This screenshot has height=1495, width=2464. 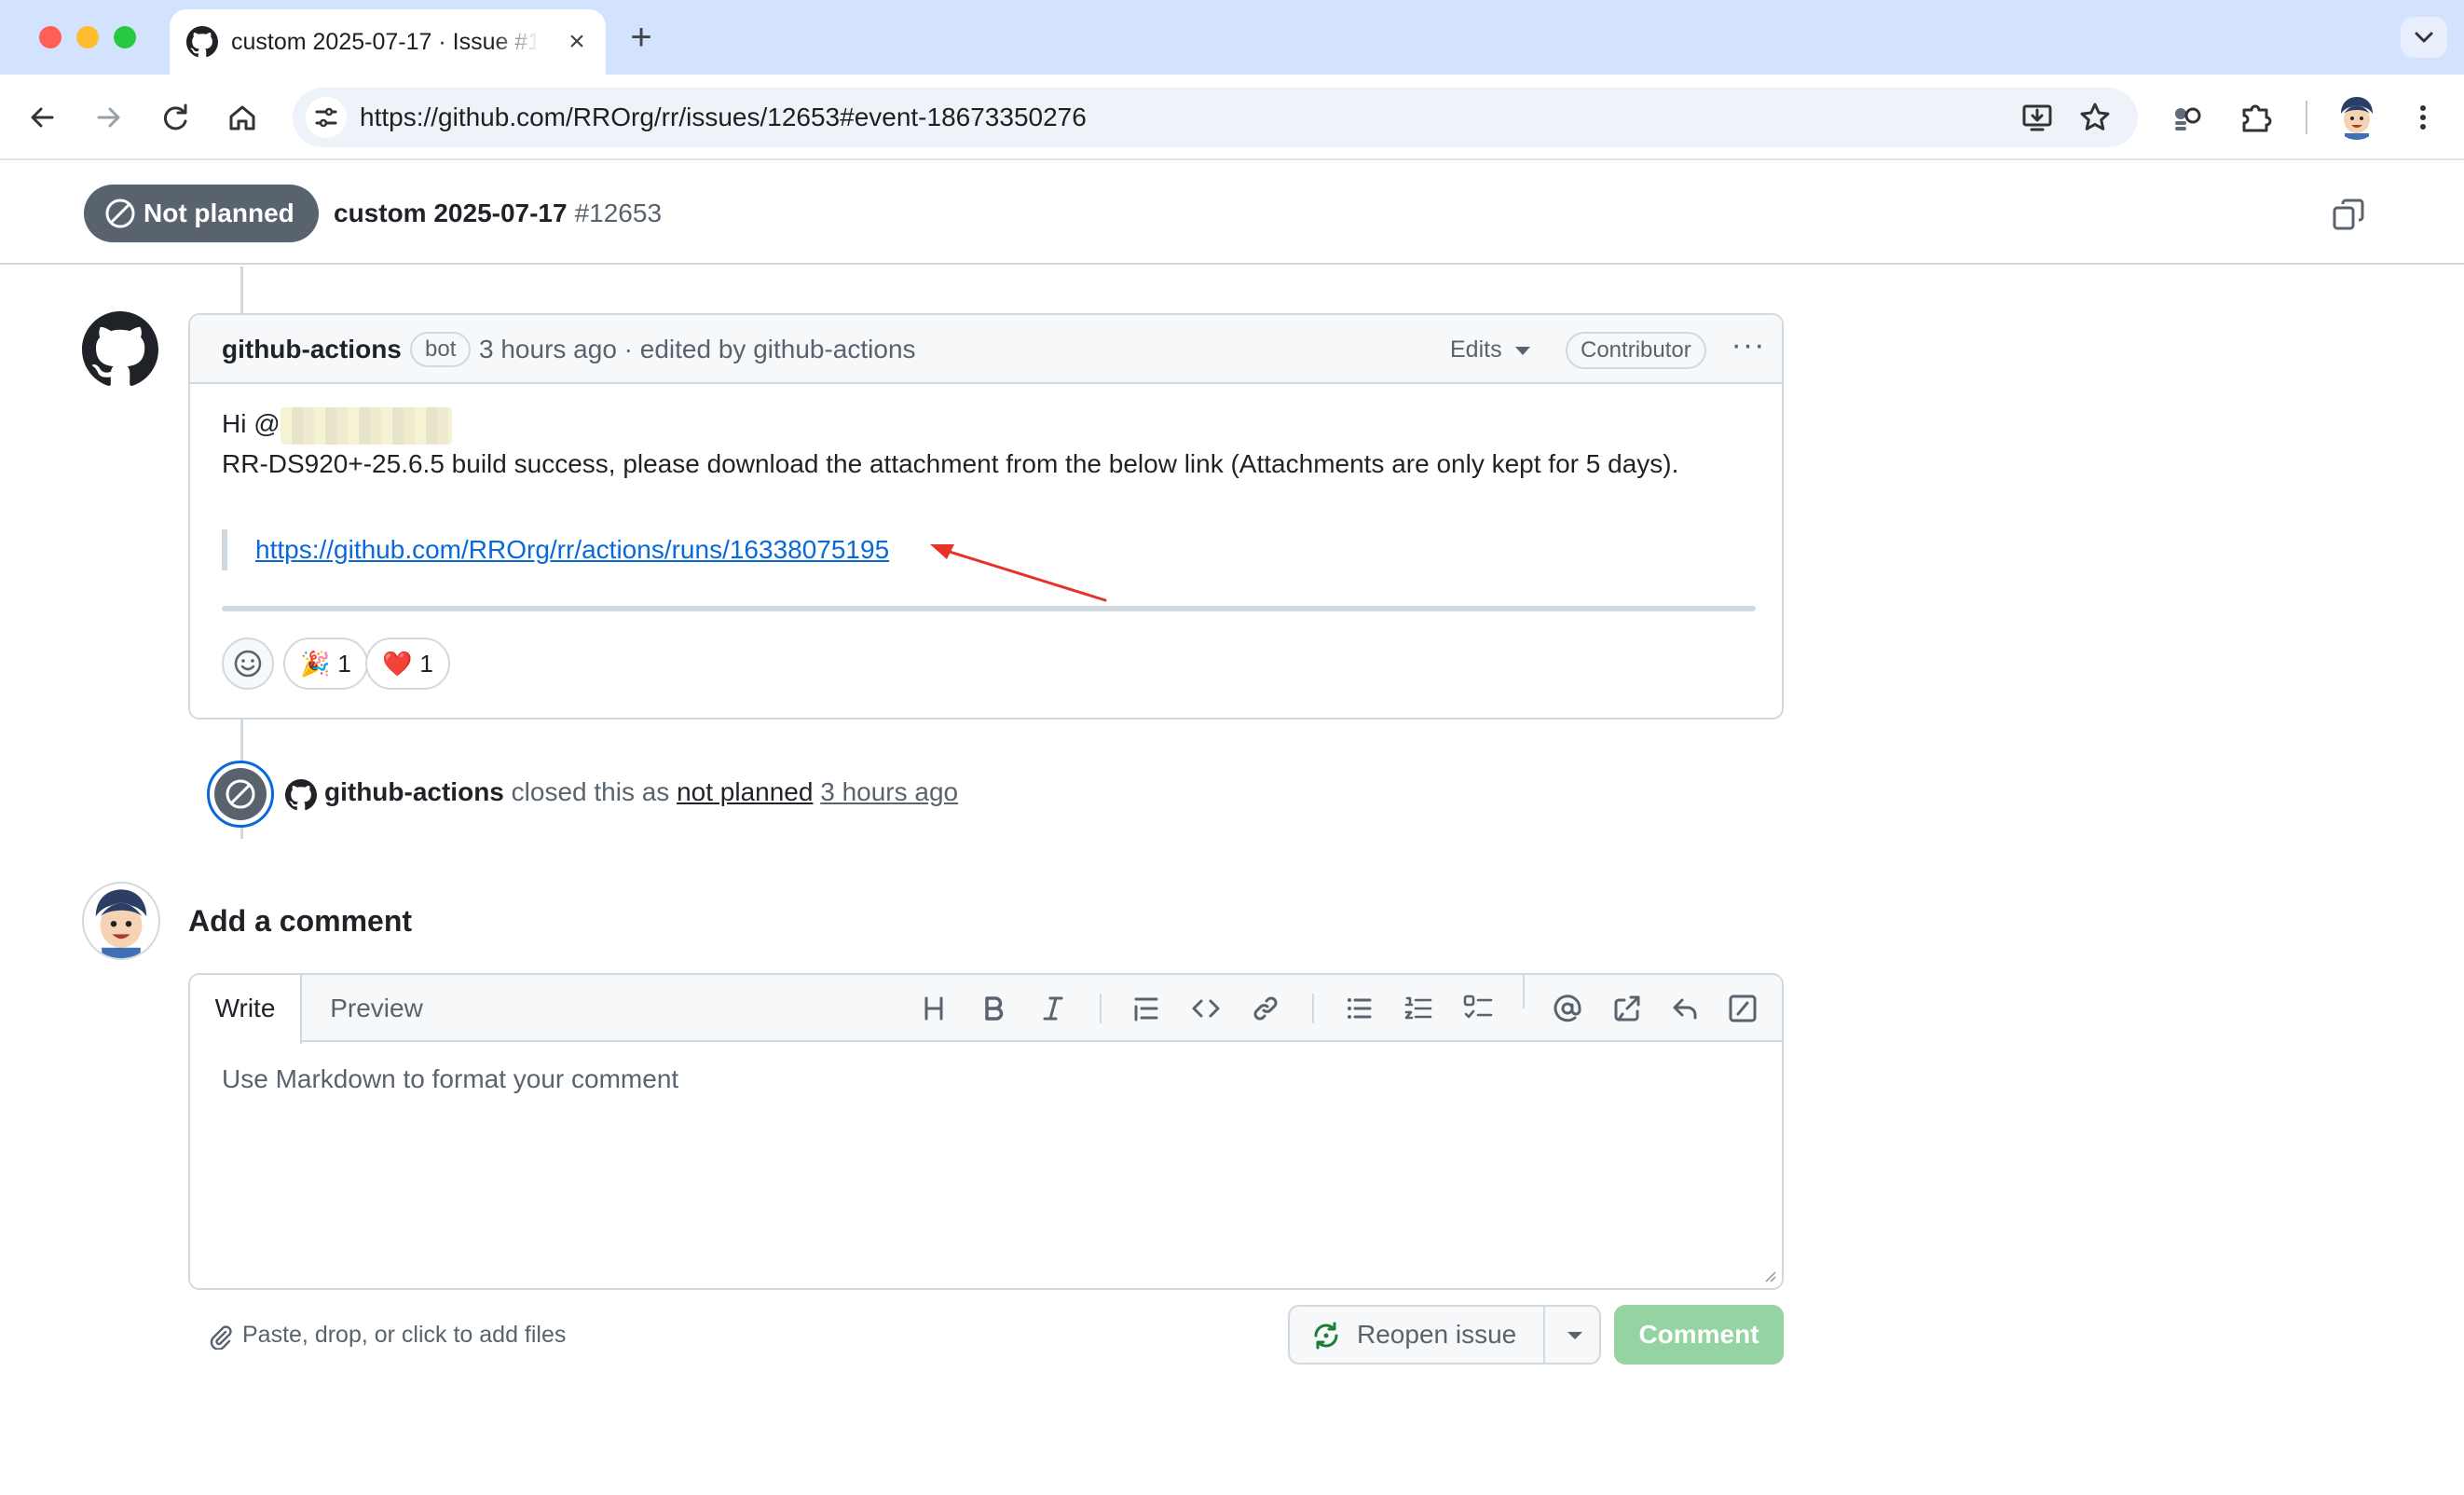 I want to click on back-arrow-icon, so click(x=42, y=118).